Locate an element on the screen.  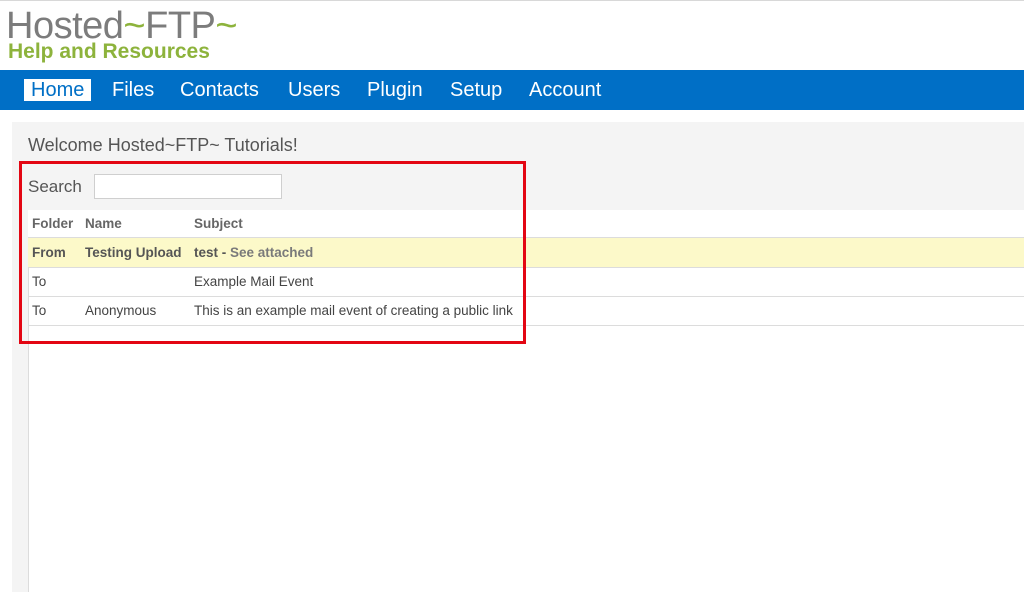
top-border-line is located at coordinates (512, 0).